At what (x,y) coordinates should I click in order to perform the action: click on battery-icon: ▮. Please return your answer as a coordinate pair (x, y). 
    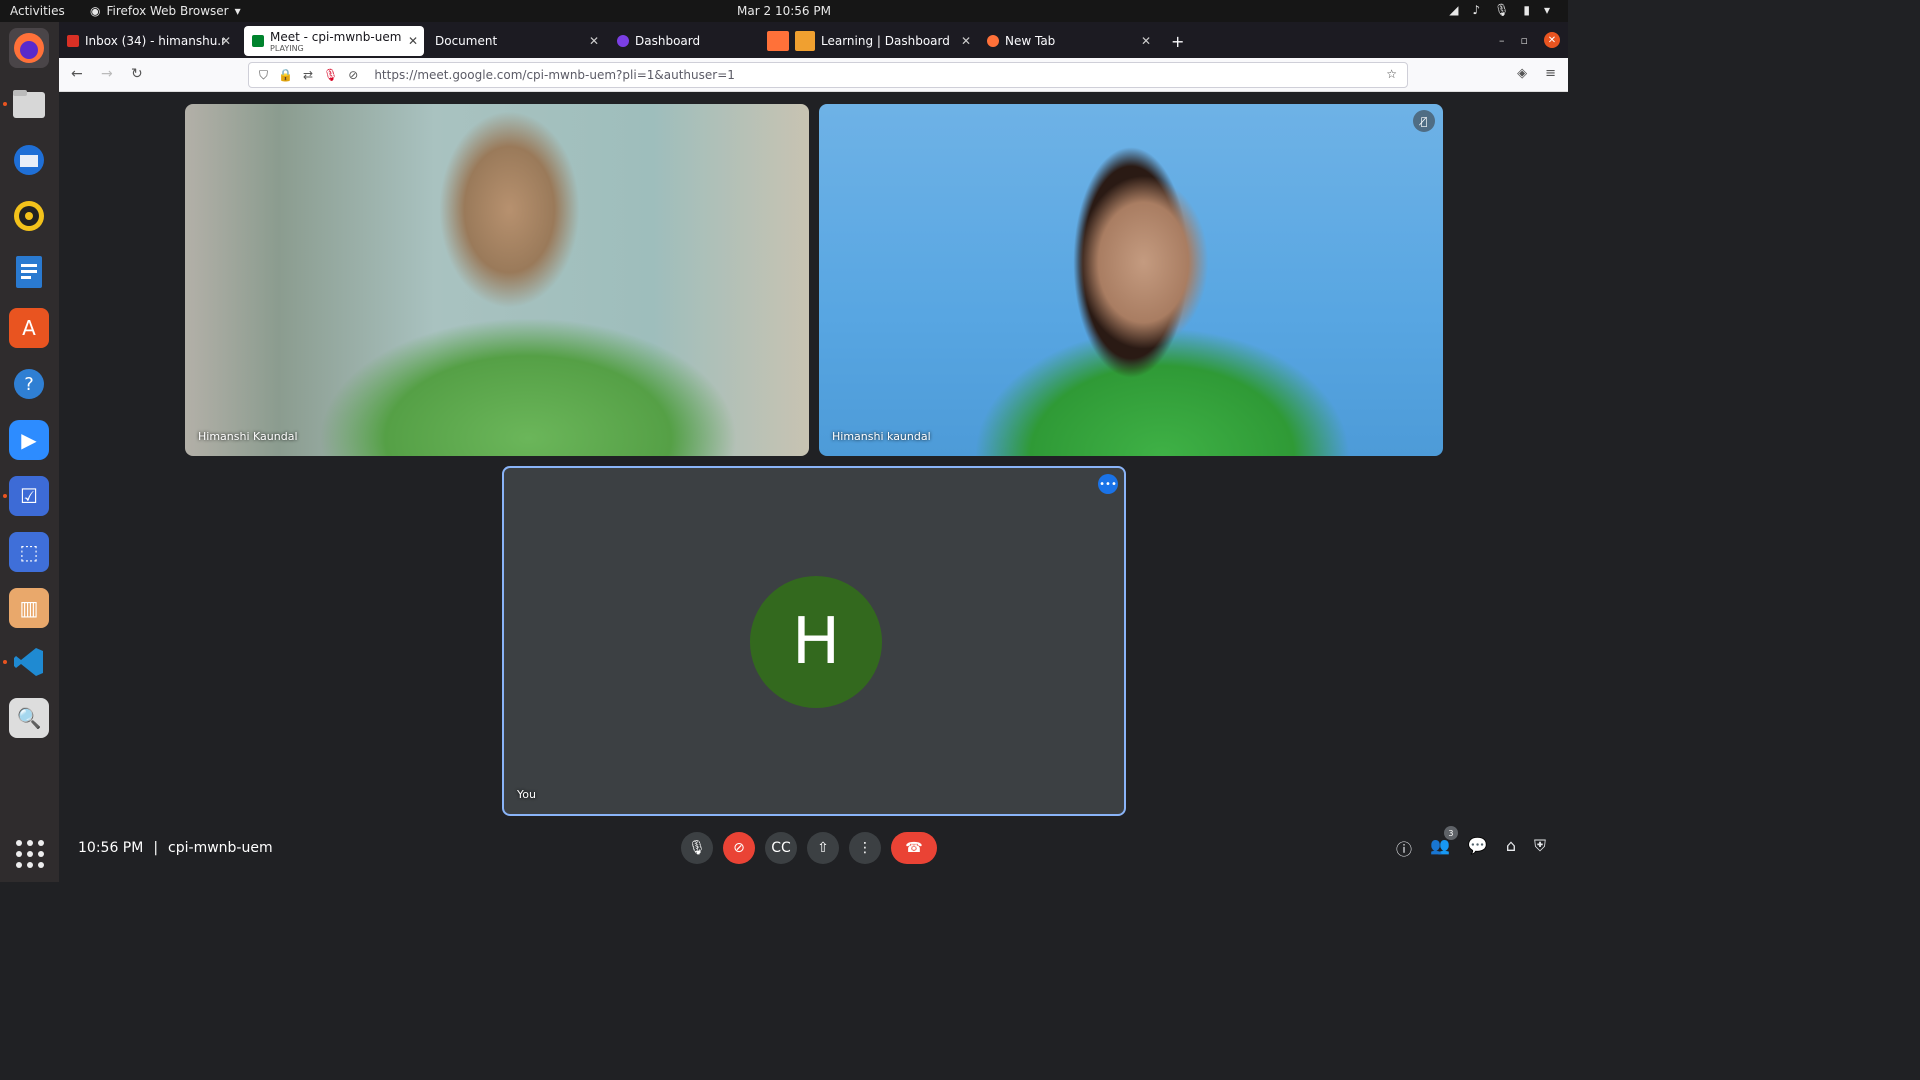
    Looking at the image, I should click on (1526, 10).